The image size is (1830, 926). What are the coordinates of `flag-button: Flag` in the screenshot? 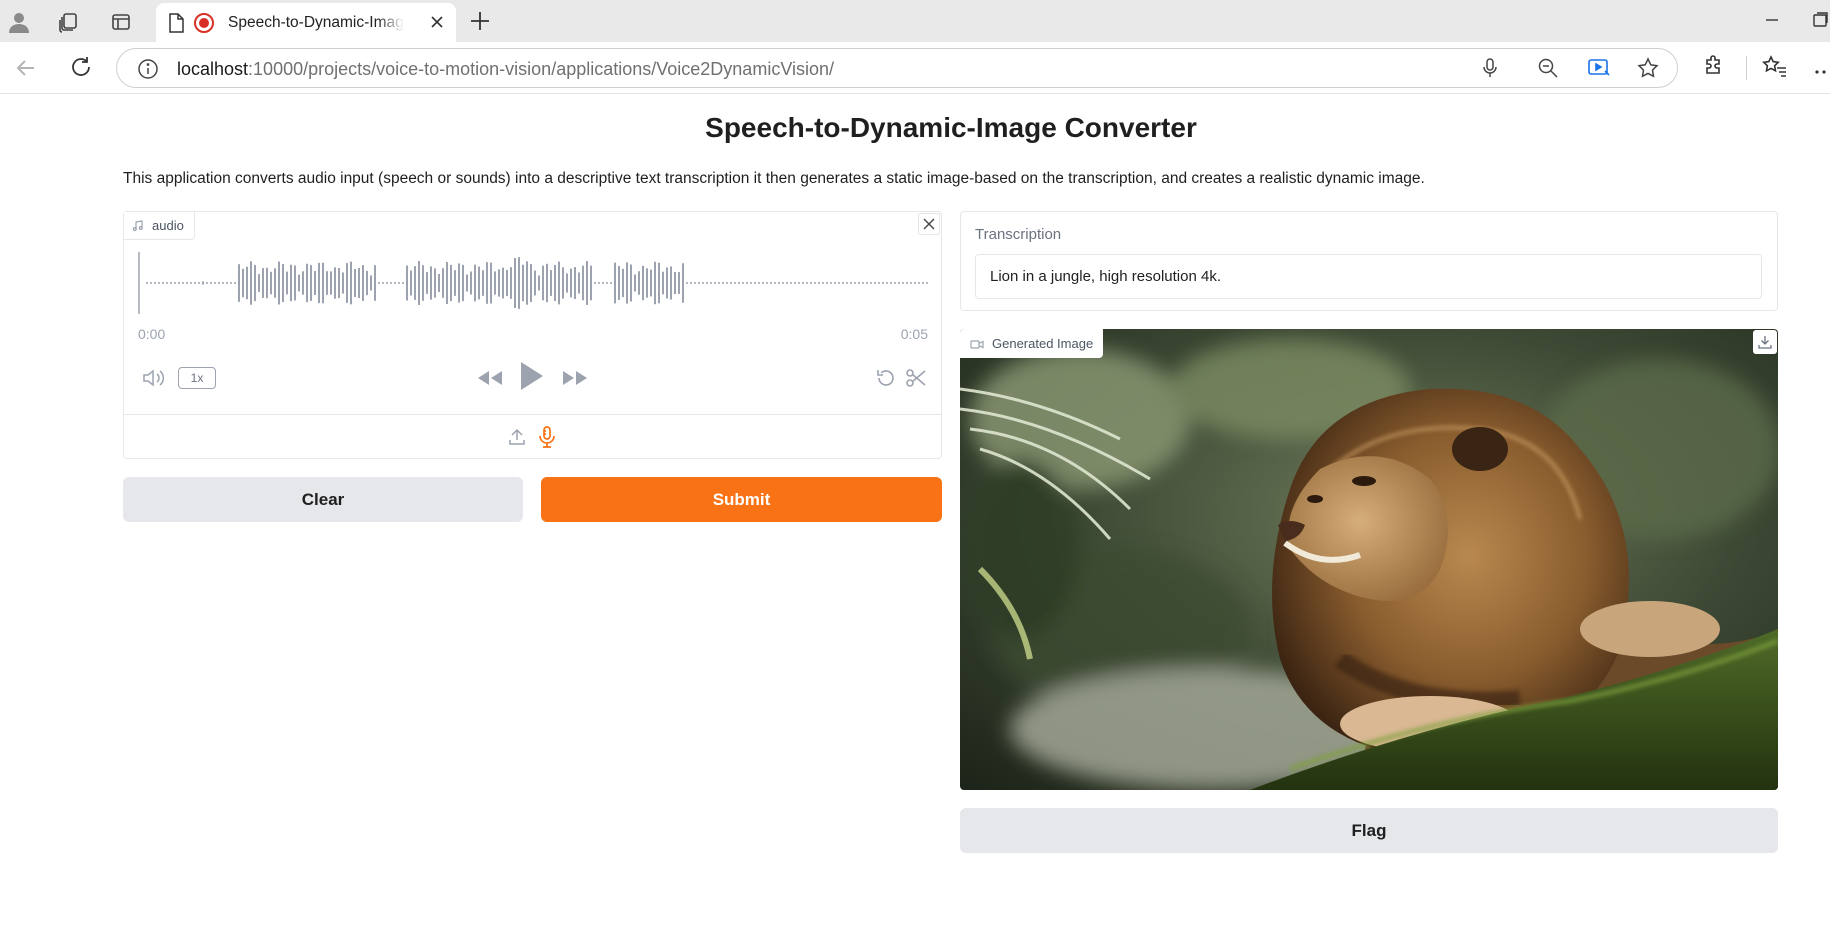 It's located at (1369, 830).